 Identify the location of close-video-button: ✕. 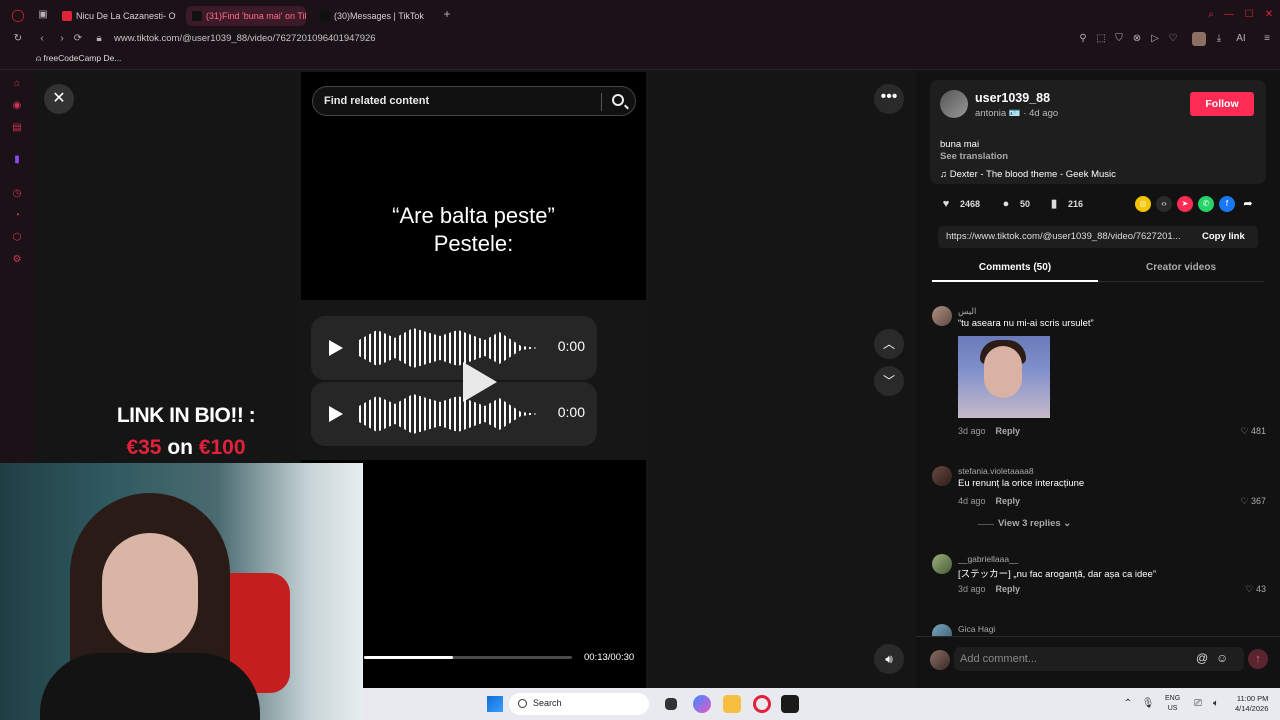
(59, 99).